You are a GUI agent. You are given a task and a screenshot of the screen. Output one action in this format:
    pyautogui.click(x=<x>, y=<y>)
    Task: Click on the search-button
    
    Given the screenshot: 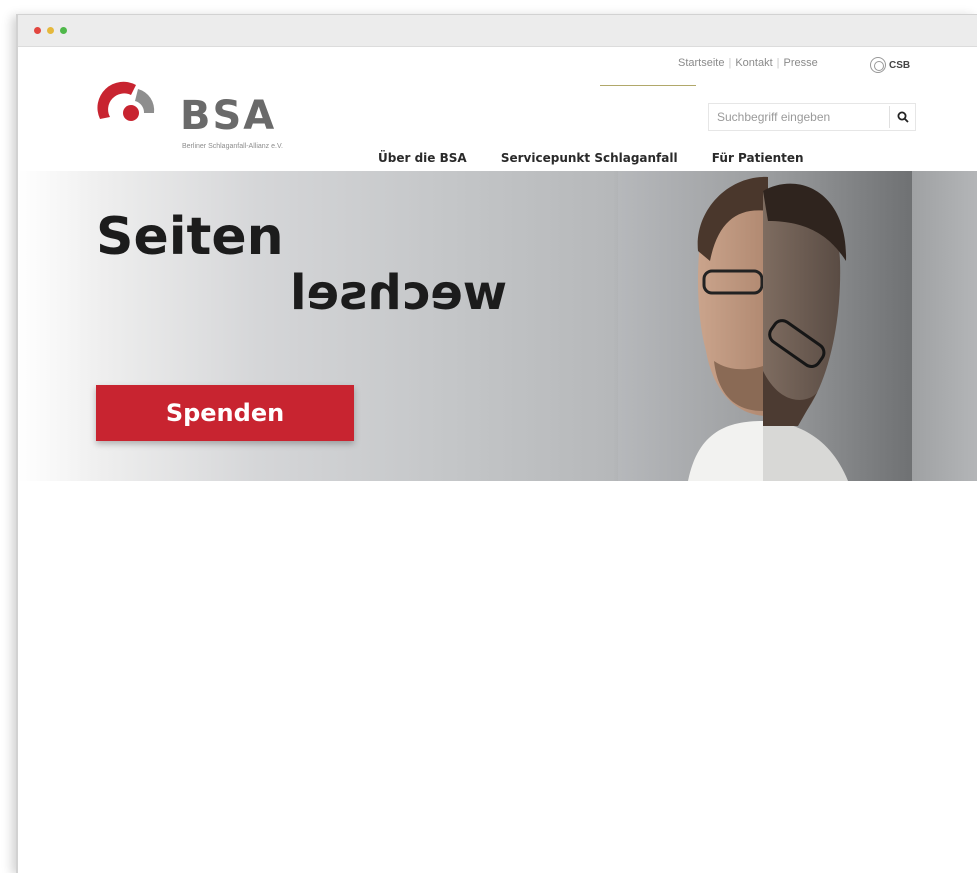 What is the action you would take?
    pyautogui.click(x=902, y=117)
    